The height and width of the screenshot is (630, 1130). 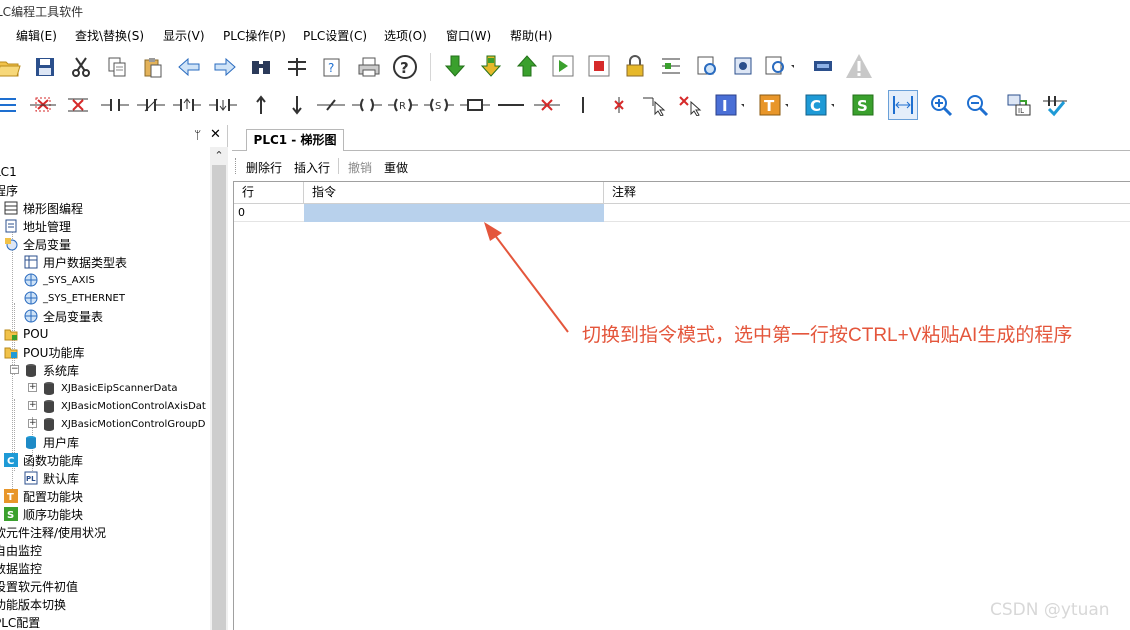 I want to click on neg-edge-icon, so click(x=223, y=105).